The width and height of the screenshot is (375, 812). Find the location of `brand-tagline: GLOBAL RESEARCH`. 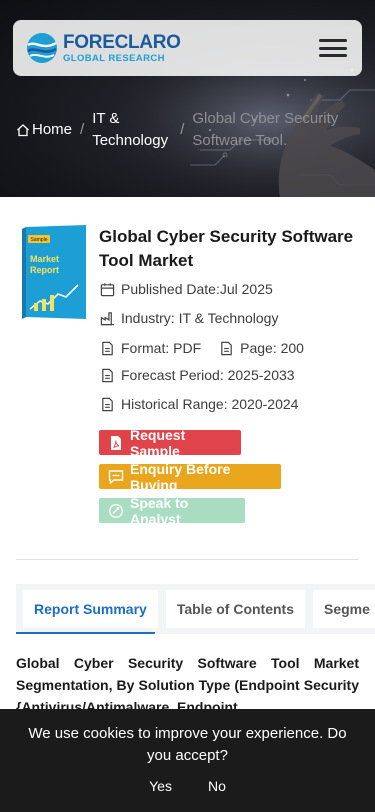

brand-tagline: GLOBAL RESEARCH is located at coordinates (114, 58).